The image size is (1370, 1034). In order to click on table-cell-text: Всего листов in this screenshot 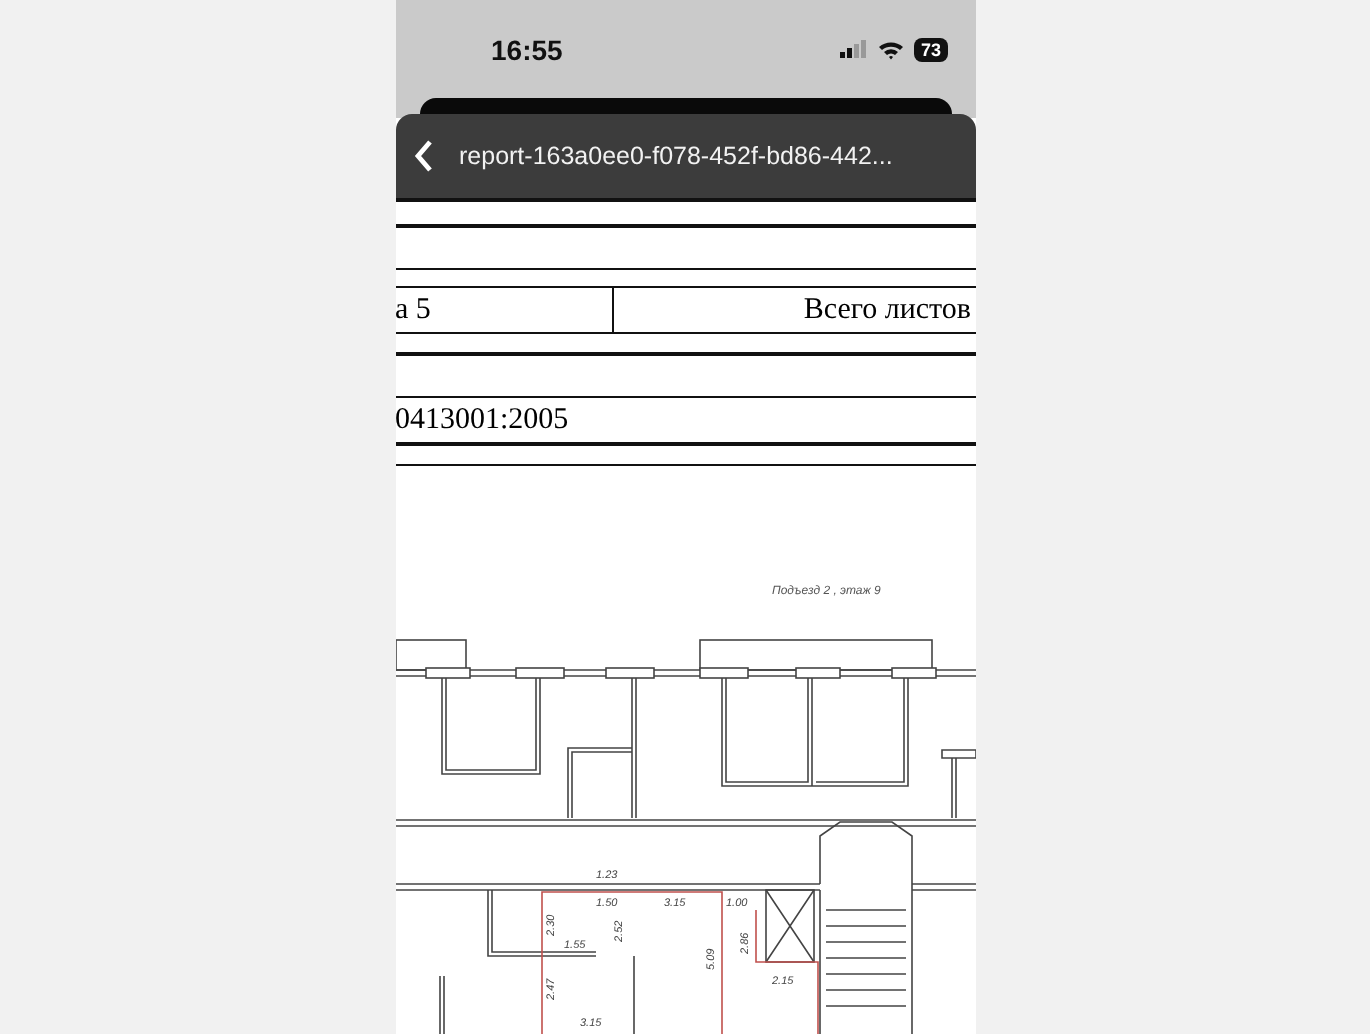, I will do `click(887, 311)`.